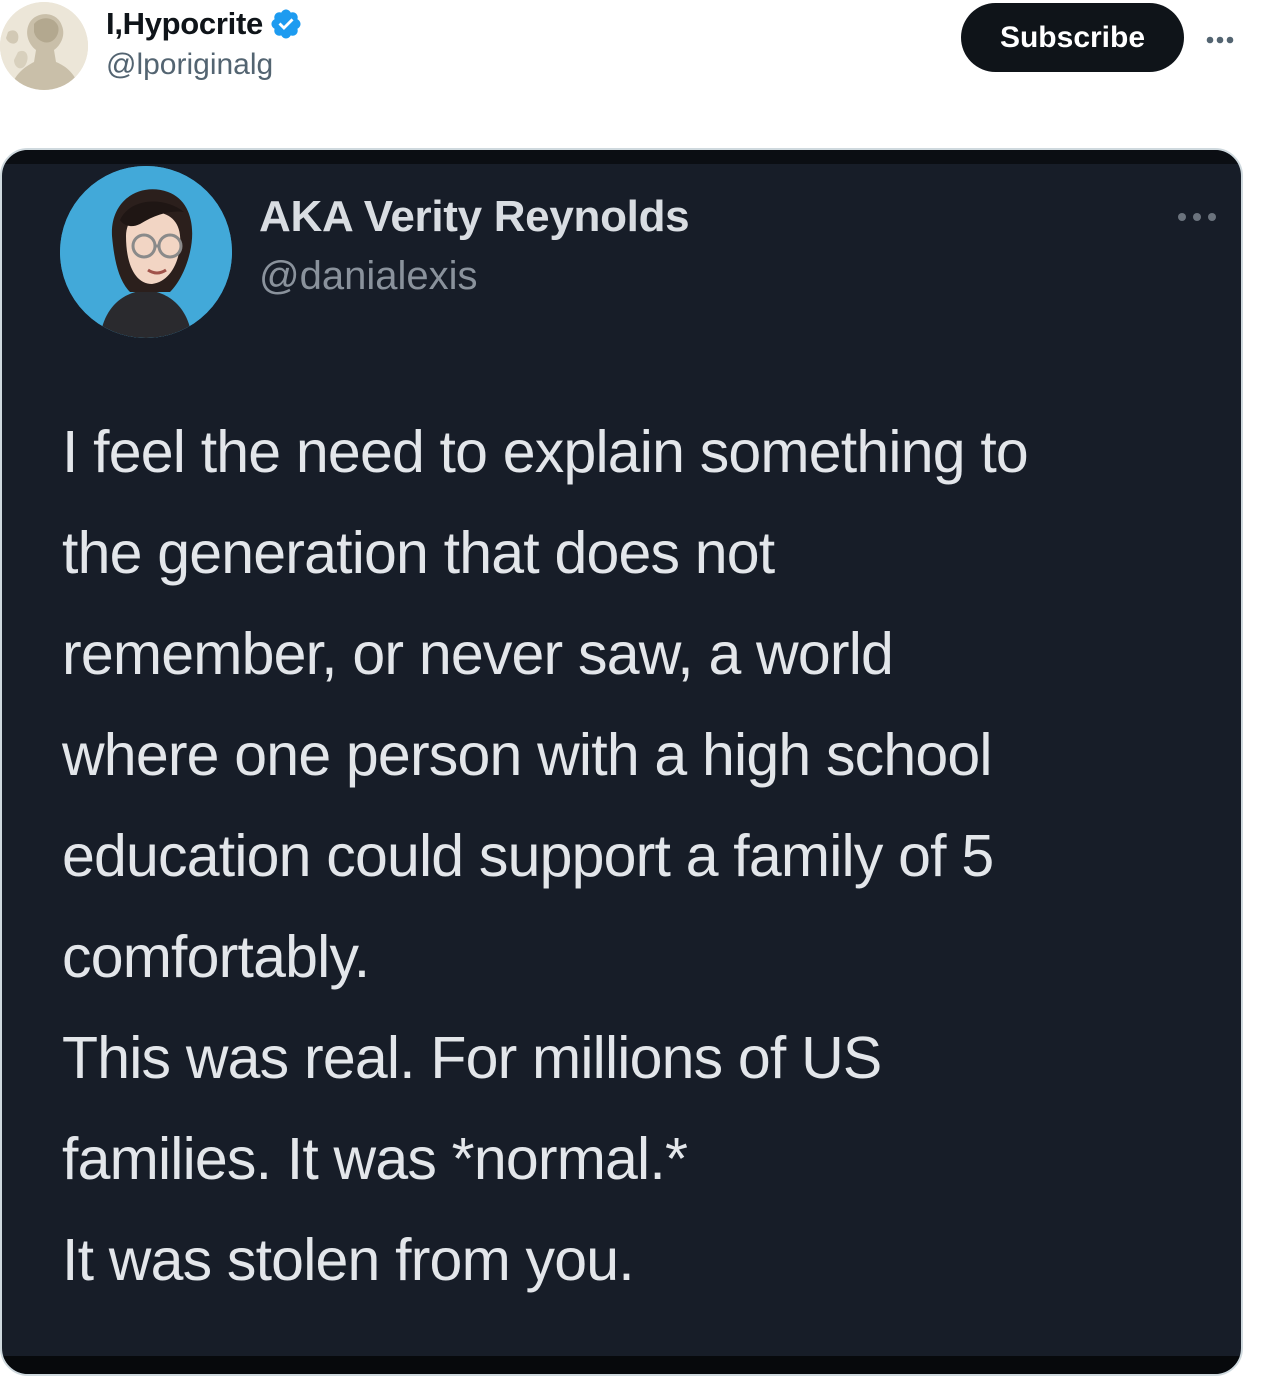  What do you see at coordinates (1072, 37) in the screenshot?
I see `subscribe-button: Subscribe` at bounding box center [1072, 37].